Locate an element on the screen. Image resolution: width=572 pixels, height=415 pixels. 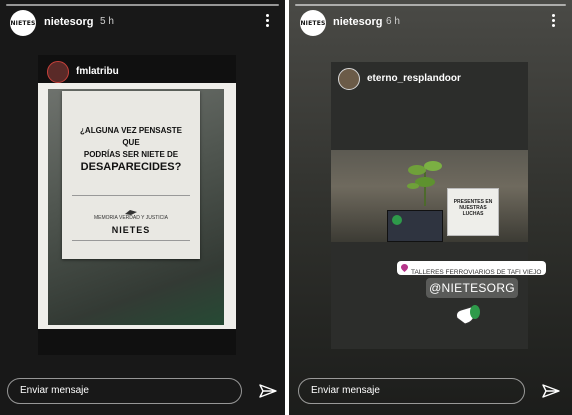
hands-sticker-icon is located at coordinates (468, 315).